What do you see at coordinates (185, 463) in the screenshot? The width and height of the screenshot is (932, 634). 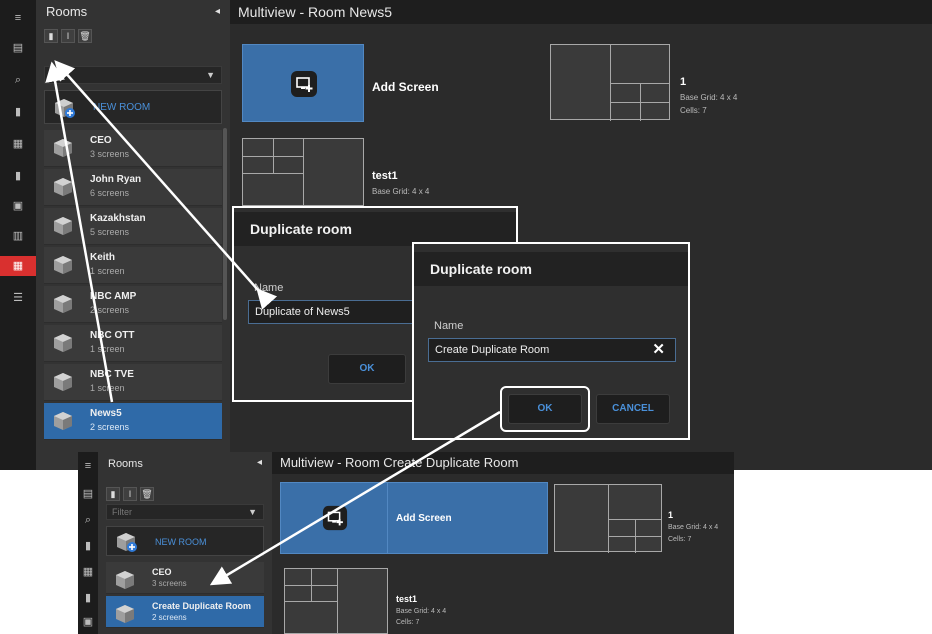 I see `sidebar-header-bottom: Rooms ◂` at bounding box center [185, 463].